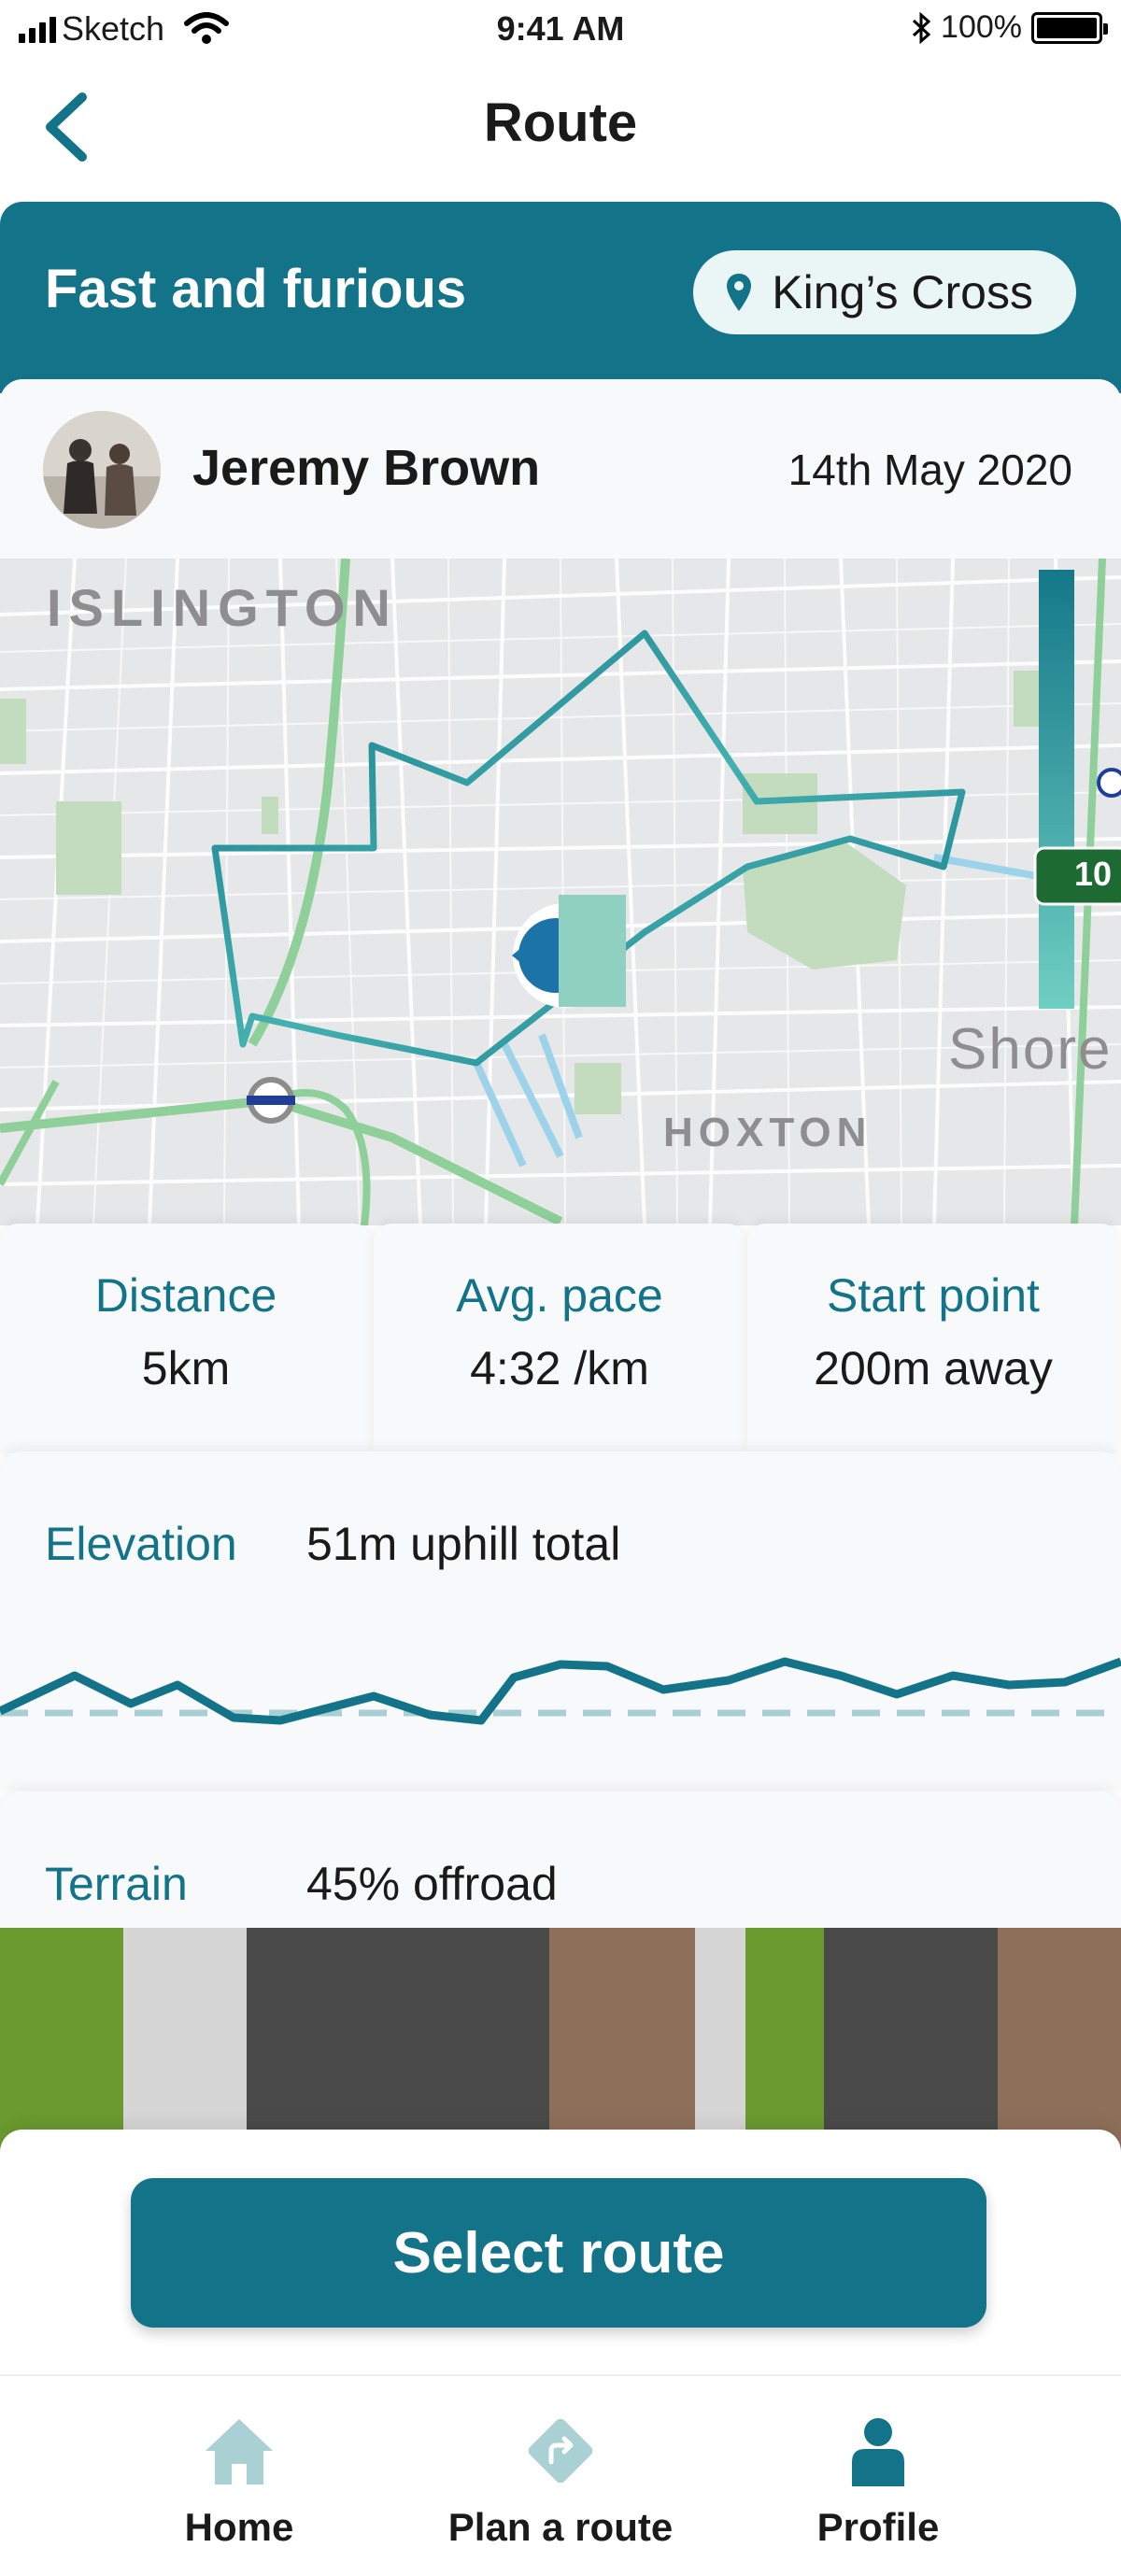 This screenshot has width=1121, height=2576. I want to click on stat-pace: Avg. pace 4:32 /km, so click(559, 1338).